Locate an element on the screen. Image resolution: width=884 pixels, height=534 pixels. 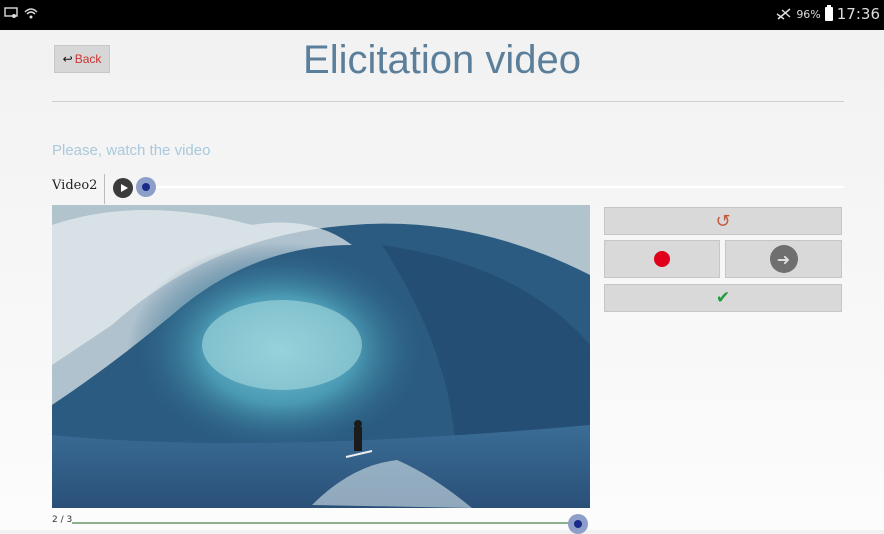
header-divider is located at coordinates (448, 101).